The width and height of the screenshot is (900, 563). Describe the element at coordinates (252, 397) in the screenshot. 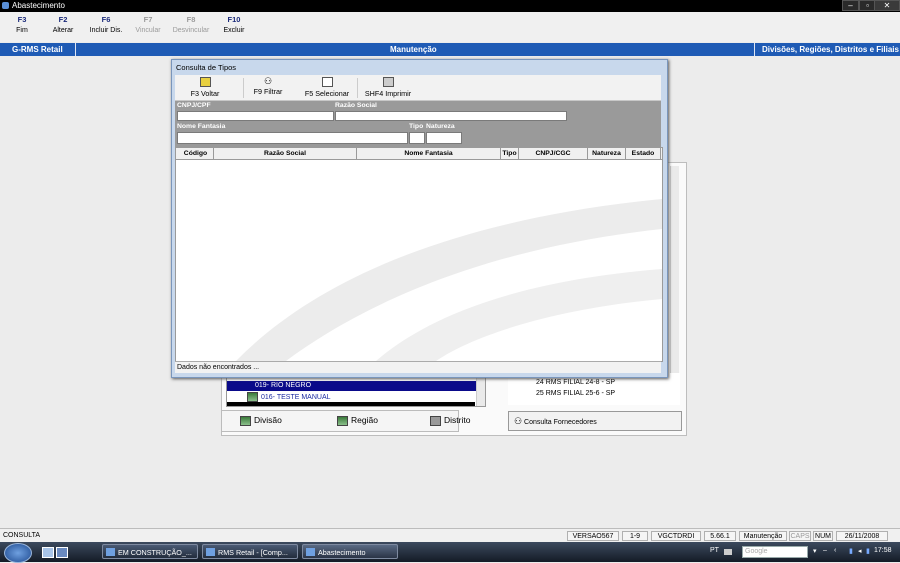

I see `tree-node-icon` at that location.